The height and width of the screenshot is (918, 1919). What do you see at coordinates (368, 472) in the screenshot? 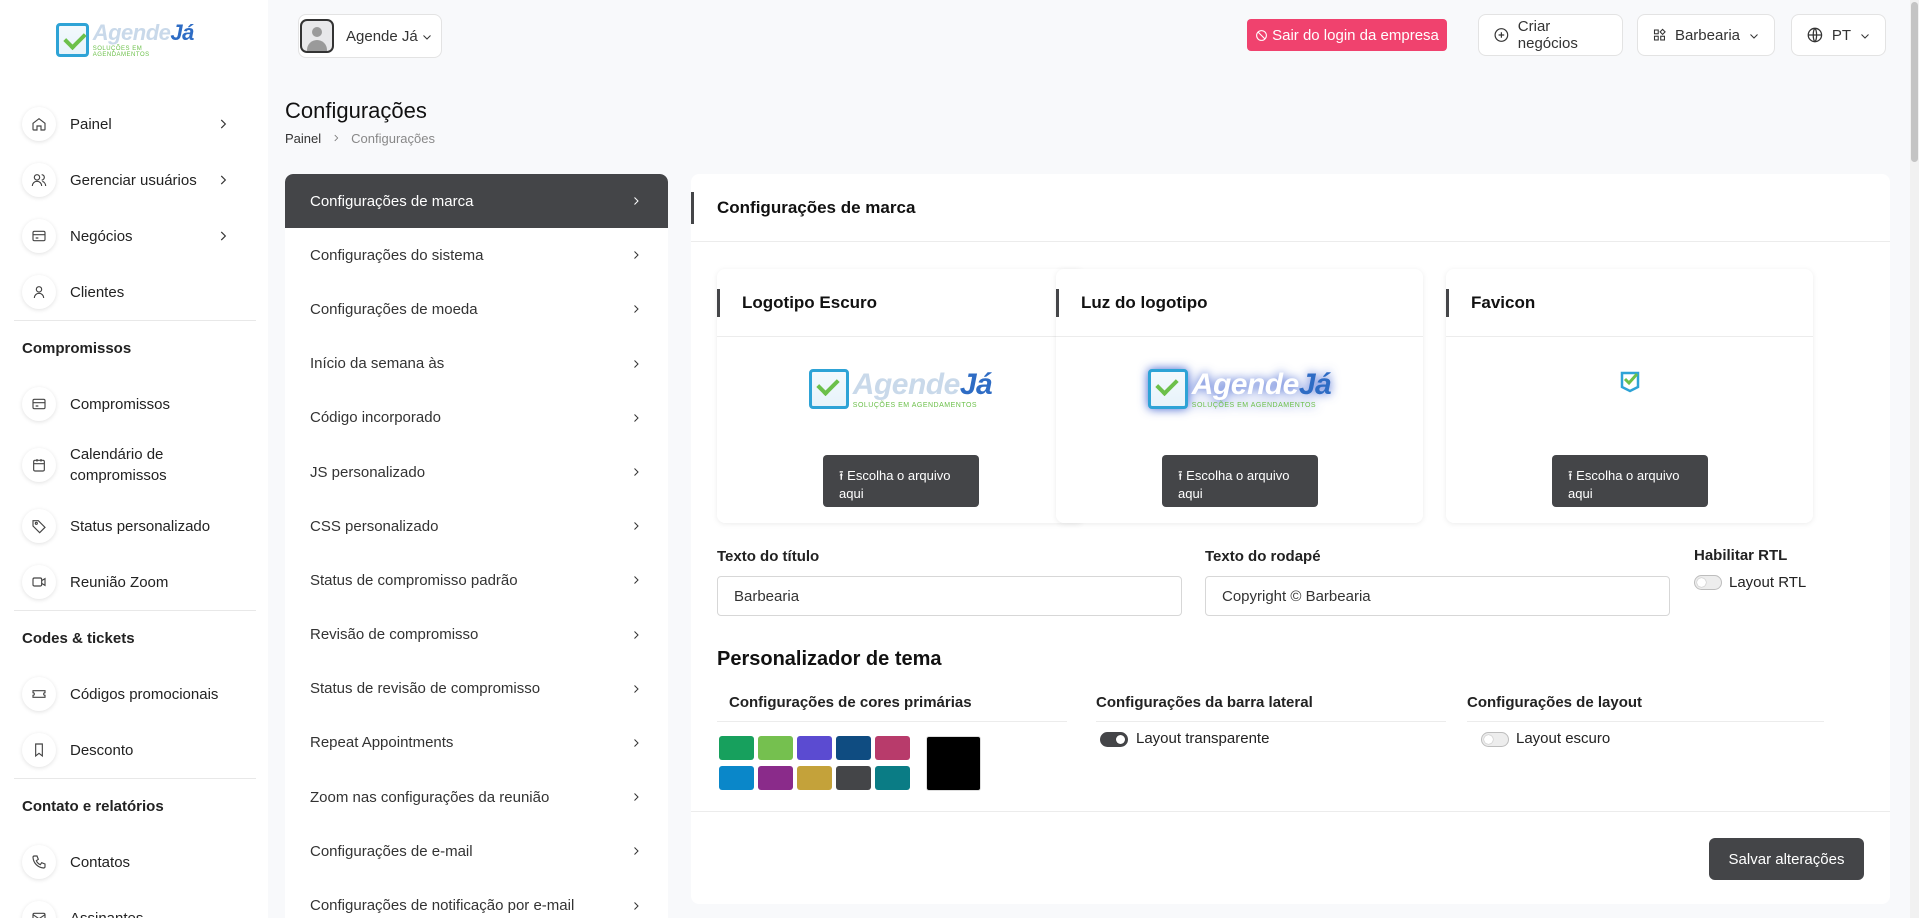
I see `settings-menu-item-label: JS personalizado` at bounding box center [368, 472].